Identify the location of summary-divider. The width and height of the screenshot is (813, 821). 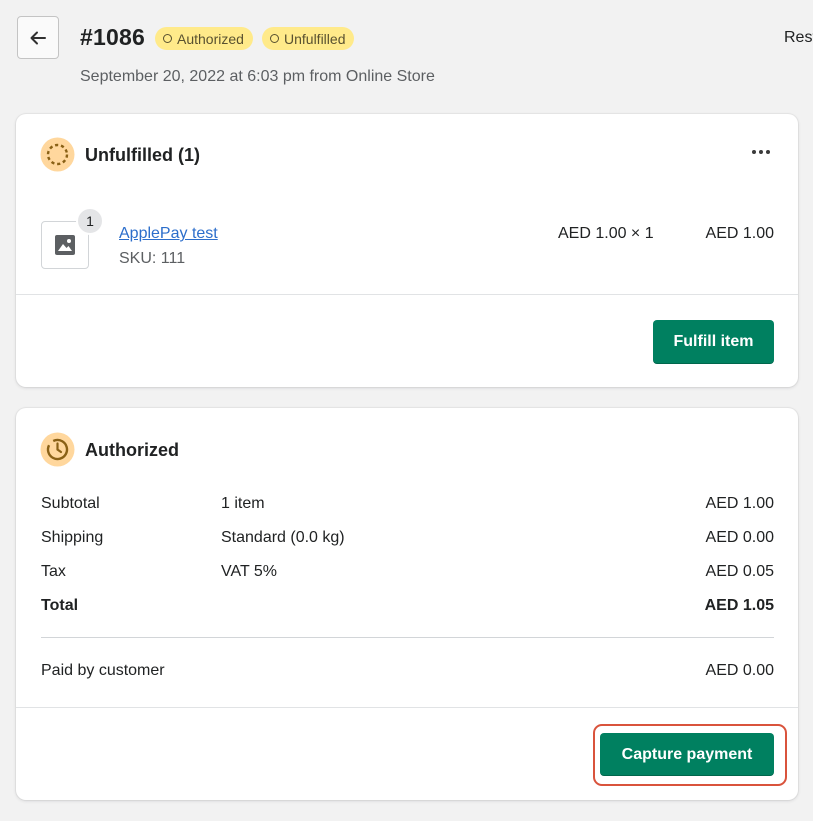
(407, 637).